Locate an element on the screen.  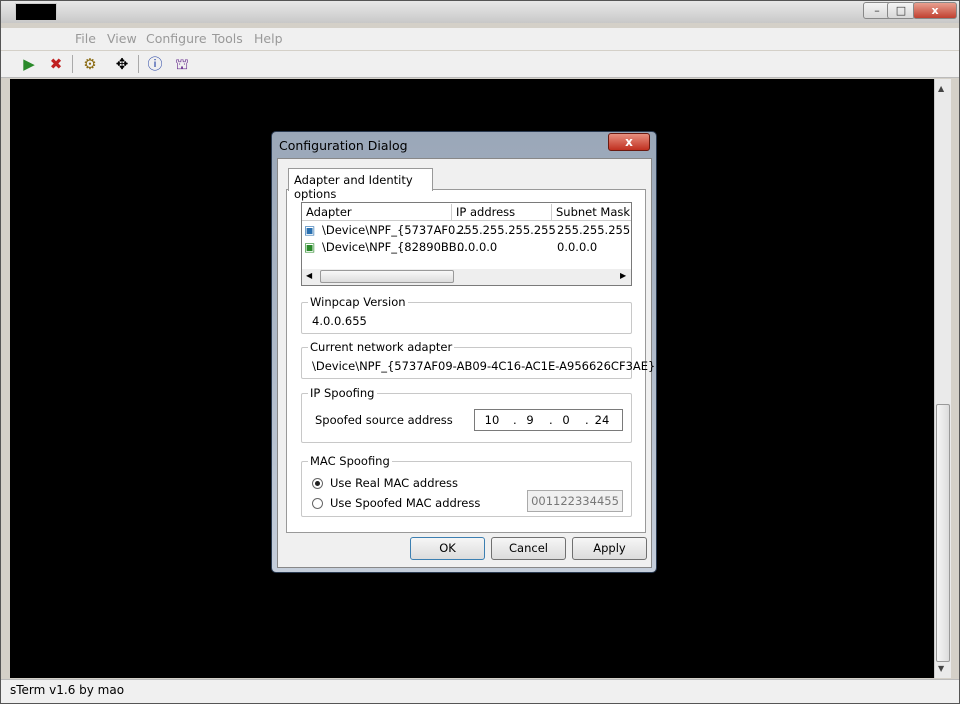
status-bar: sTerm v1.6 by mao is located at coordinates (480, 691).